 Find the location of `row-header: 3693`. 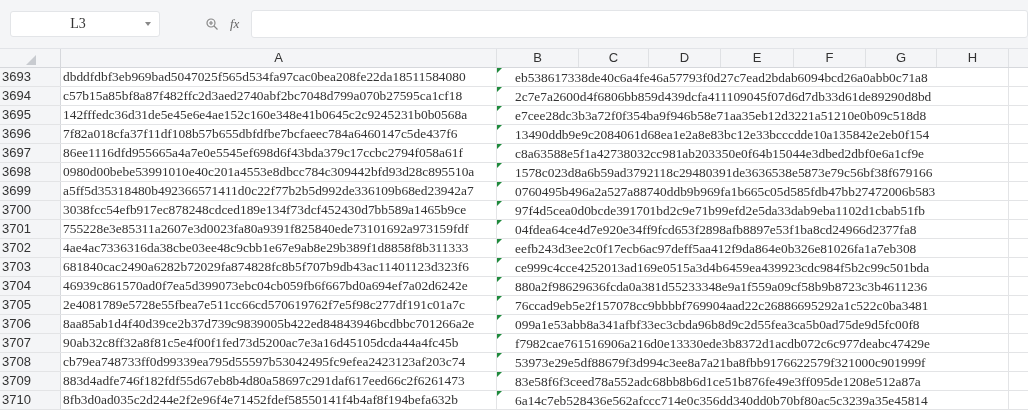

row-header: 3693 is located at coordinates (30, 77).